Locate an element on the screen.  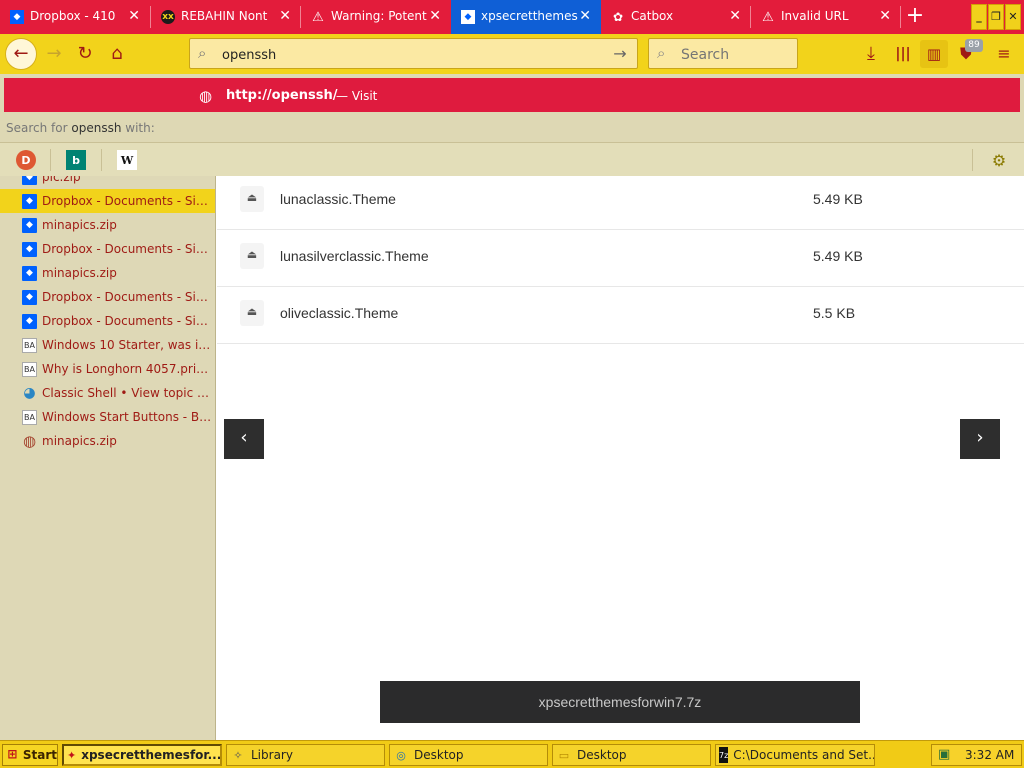
tab-xpsecretthemes: ◆ xpsecretthemes ✕ is located at coordinates (526, 17).